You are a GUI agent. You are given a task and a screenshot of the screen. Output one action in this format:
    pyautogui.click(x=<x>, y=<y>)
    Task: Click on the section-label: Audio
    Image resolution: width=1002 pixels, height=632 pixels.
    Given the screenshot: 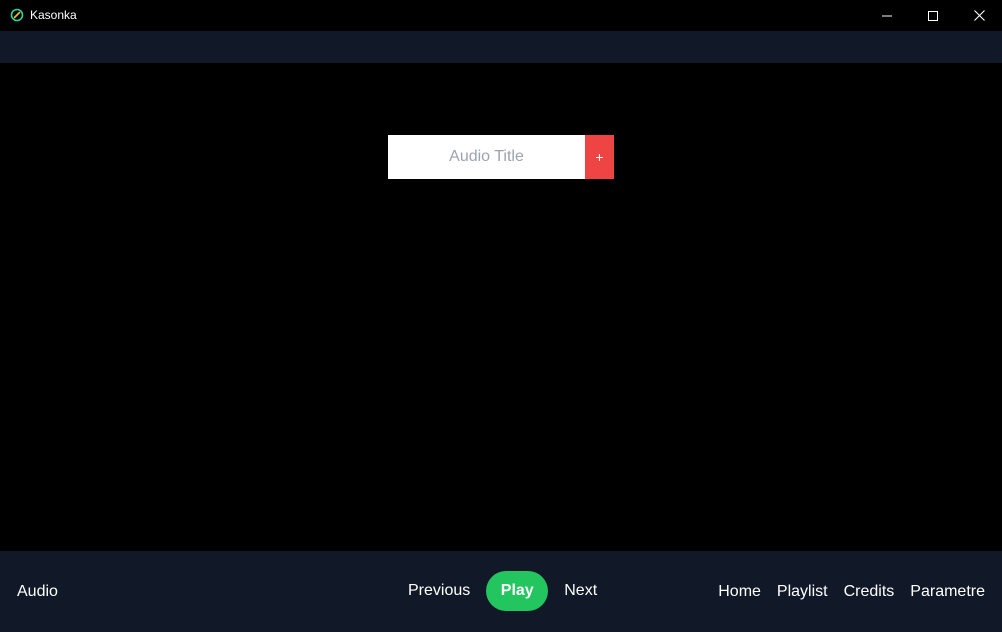 What is the action you would take?
    pyautogui.click(x=37, y=591)
    